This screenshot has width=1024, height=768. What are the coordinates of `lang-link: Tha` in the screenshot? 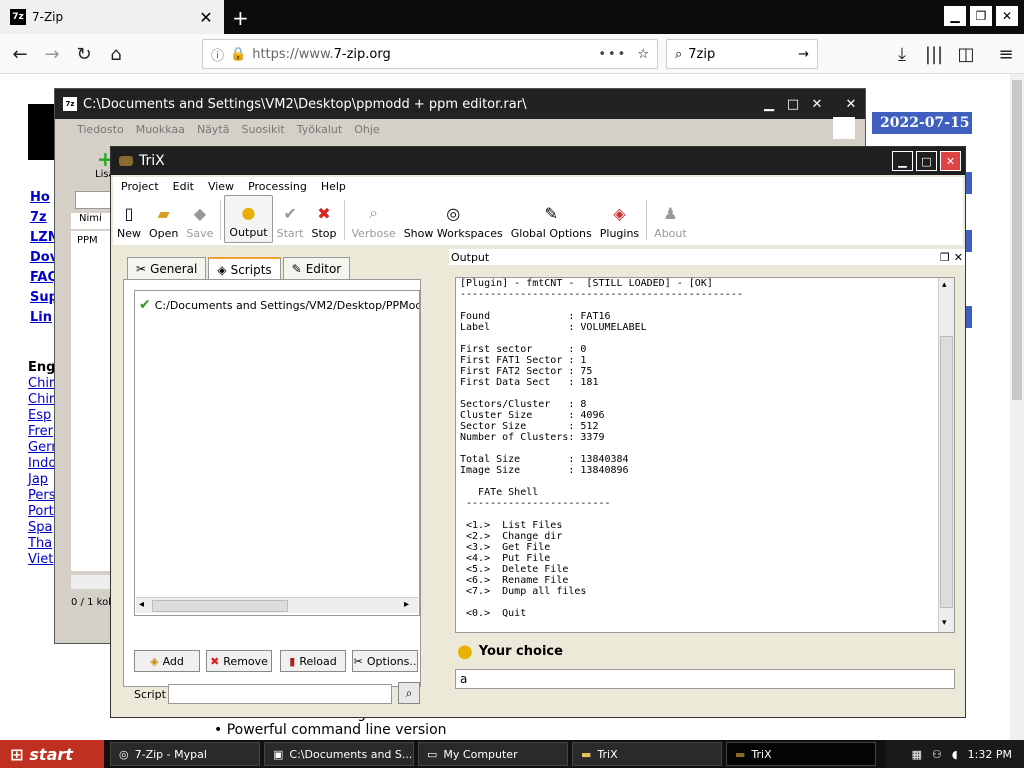 It's located at (40, 543).